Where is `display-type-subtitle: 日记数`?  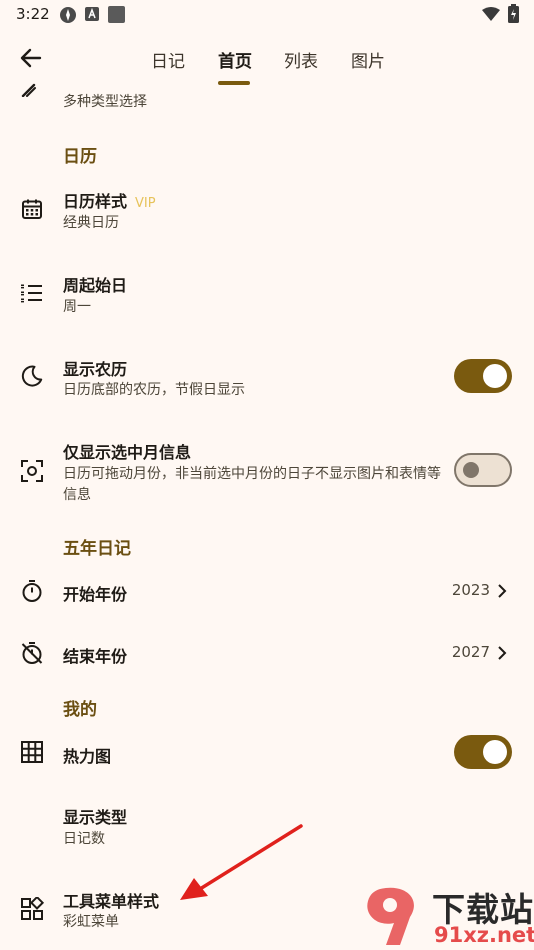 display-type-subtitle: 日记数 is located at coordinates (84, 839).